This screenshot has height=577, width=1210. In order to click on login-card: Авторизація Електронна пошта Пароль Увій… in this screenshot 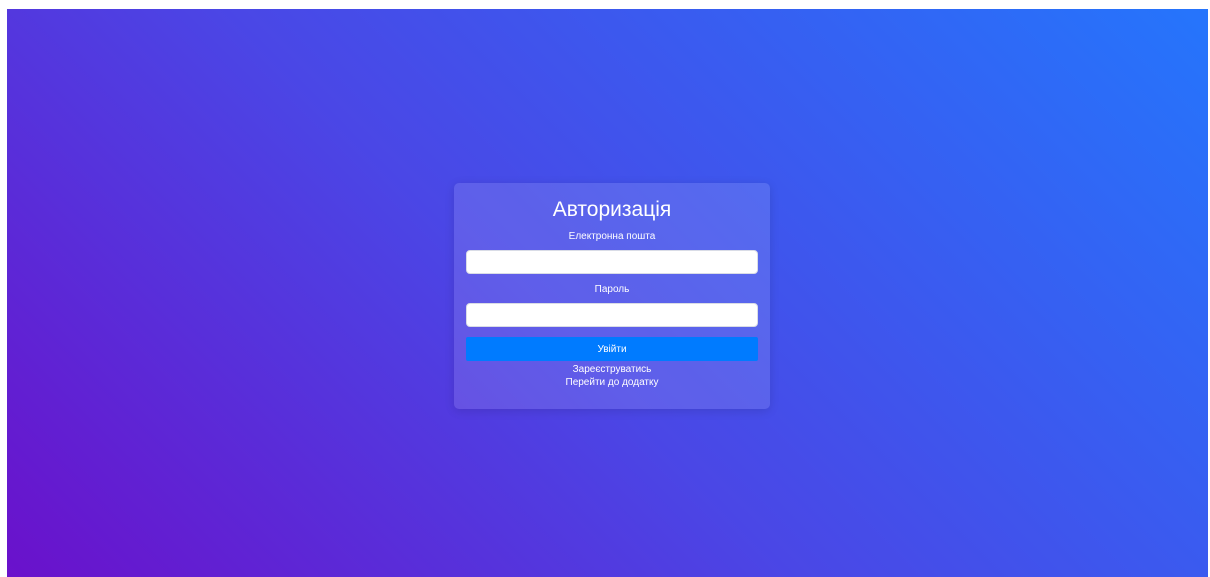, I will do `click(612, 296)`.